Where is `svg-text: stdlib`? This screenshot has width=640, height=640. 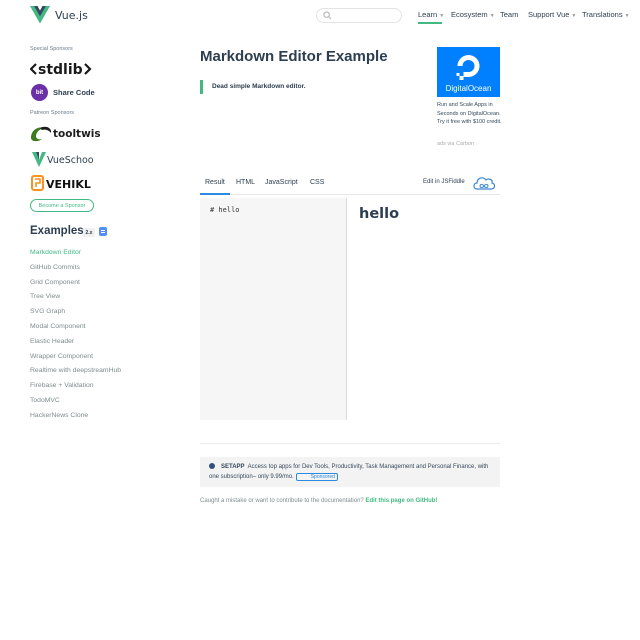 svg-text: stdlib is located at coordinates (60, 70).